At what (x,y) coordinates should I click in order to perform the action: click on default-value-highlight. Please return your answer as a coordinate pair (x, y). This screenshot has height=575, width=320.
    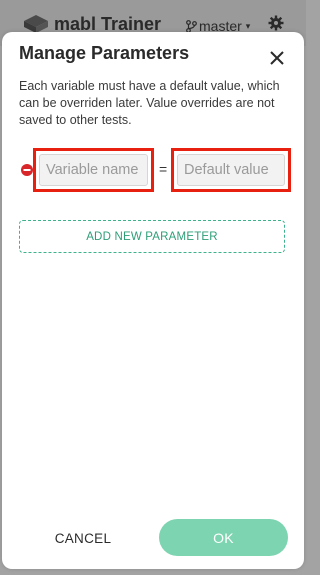
    Looking at the image, I should click on (231, 170).